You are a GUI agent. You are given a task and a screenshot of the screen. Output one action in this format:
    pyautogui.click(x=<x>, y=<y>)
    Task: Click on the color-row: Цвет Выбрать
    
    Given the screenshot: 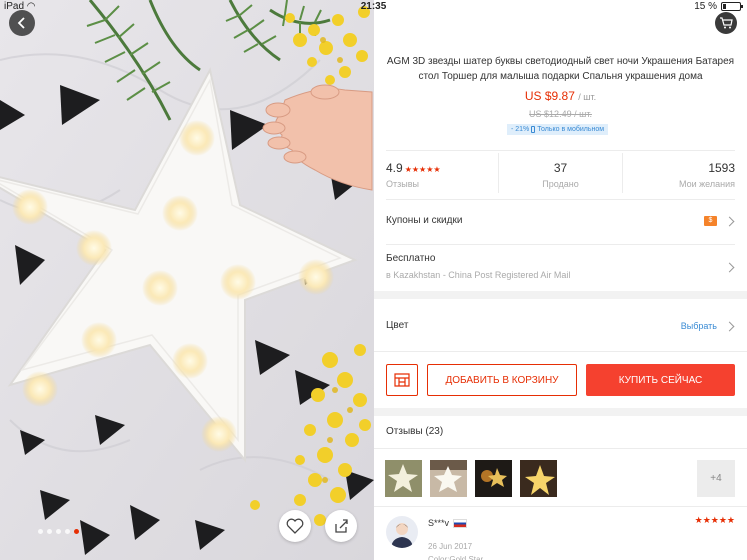 What is the action you would take?
    pyautogui.click(x=560, y=327)
    